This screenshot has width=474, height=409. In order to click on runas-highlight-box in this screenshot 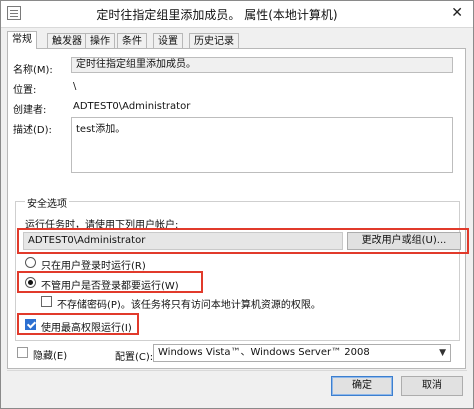, I will do `click(243, 241)`.